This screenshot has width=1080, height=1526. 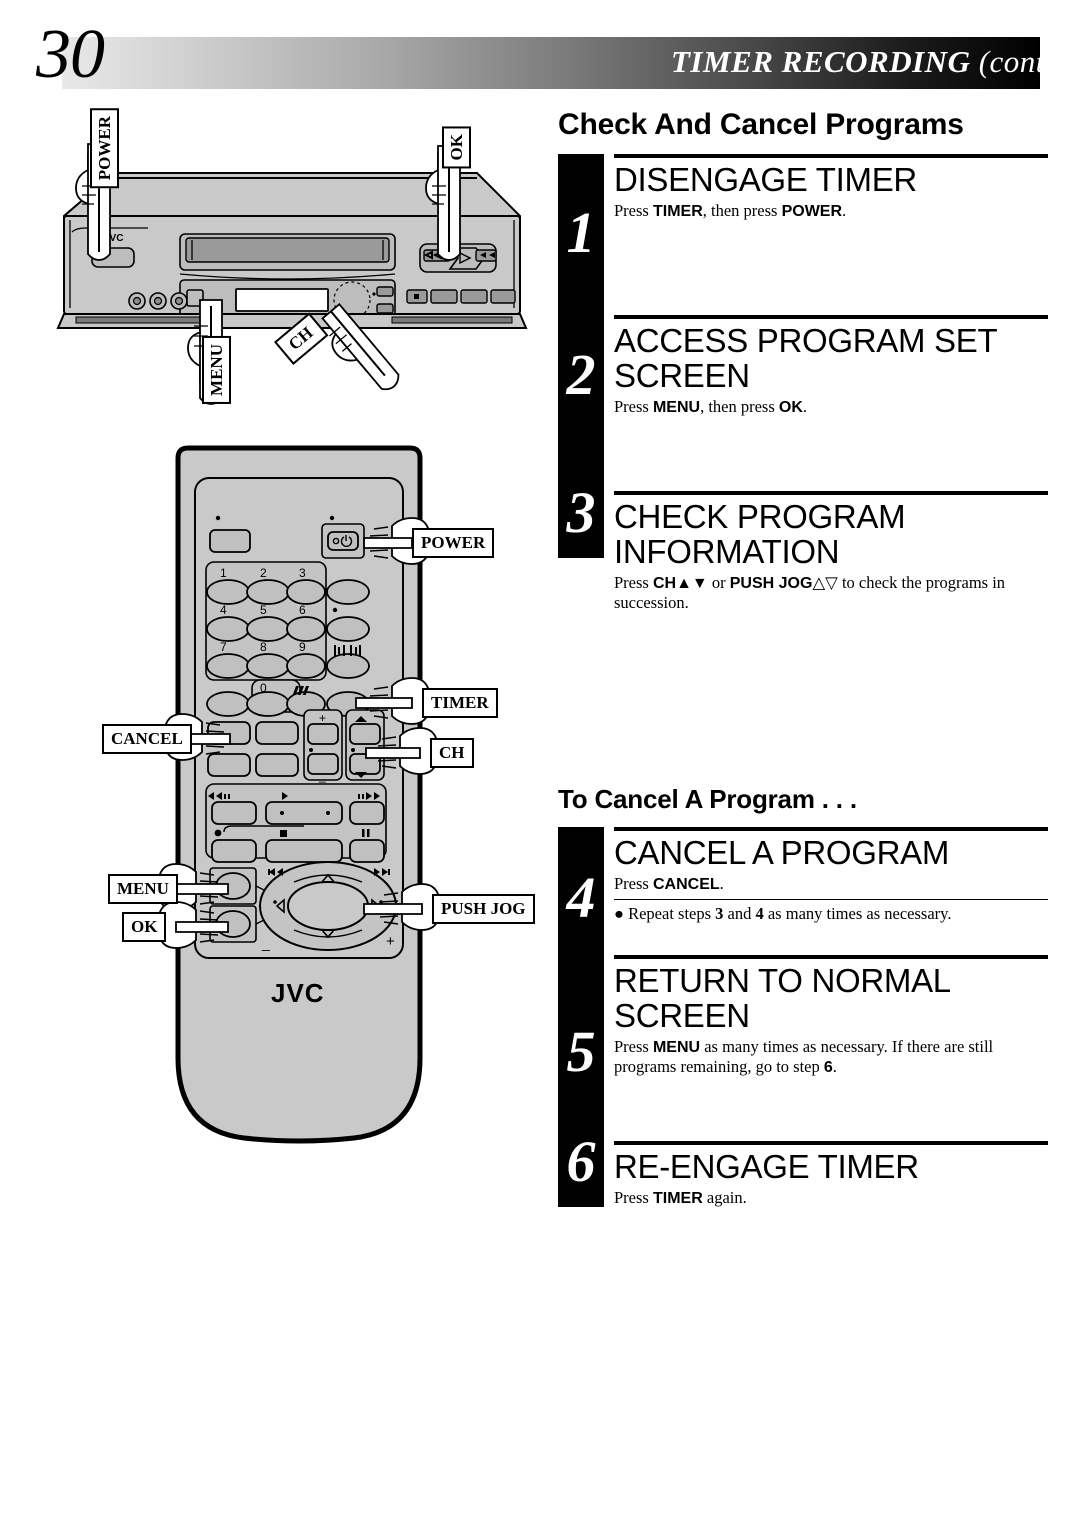 I want to click on step-3-heading: CHECK PROGRAM INFORMATION, so click(x=760, y=534).